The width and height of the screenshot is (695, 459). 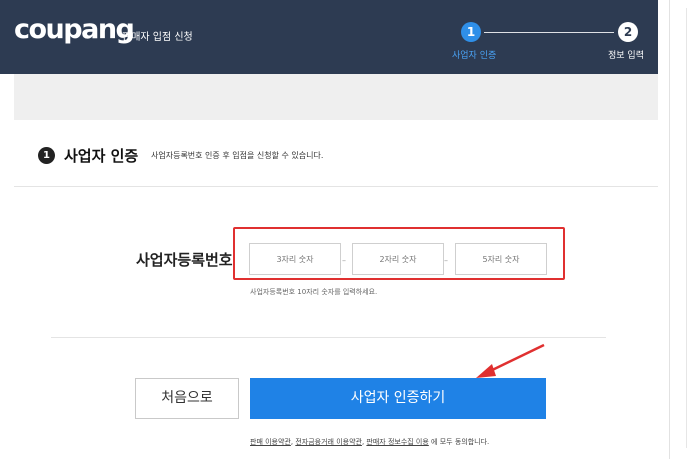 What do you see at coordinates (74, 29) in the screenshot?
I see `coupang-logo: coupang` at bounding box center [74, 29].